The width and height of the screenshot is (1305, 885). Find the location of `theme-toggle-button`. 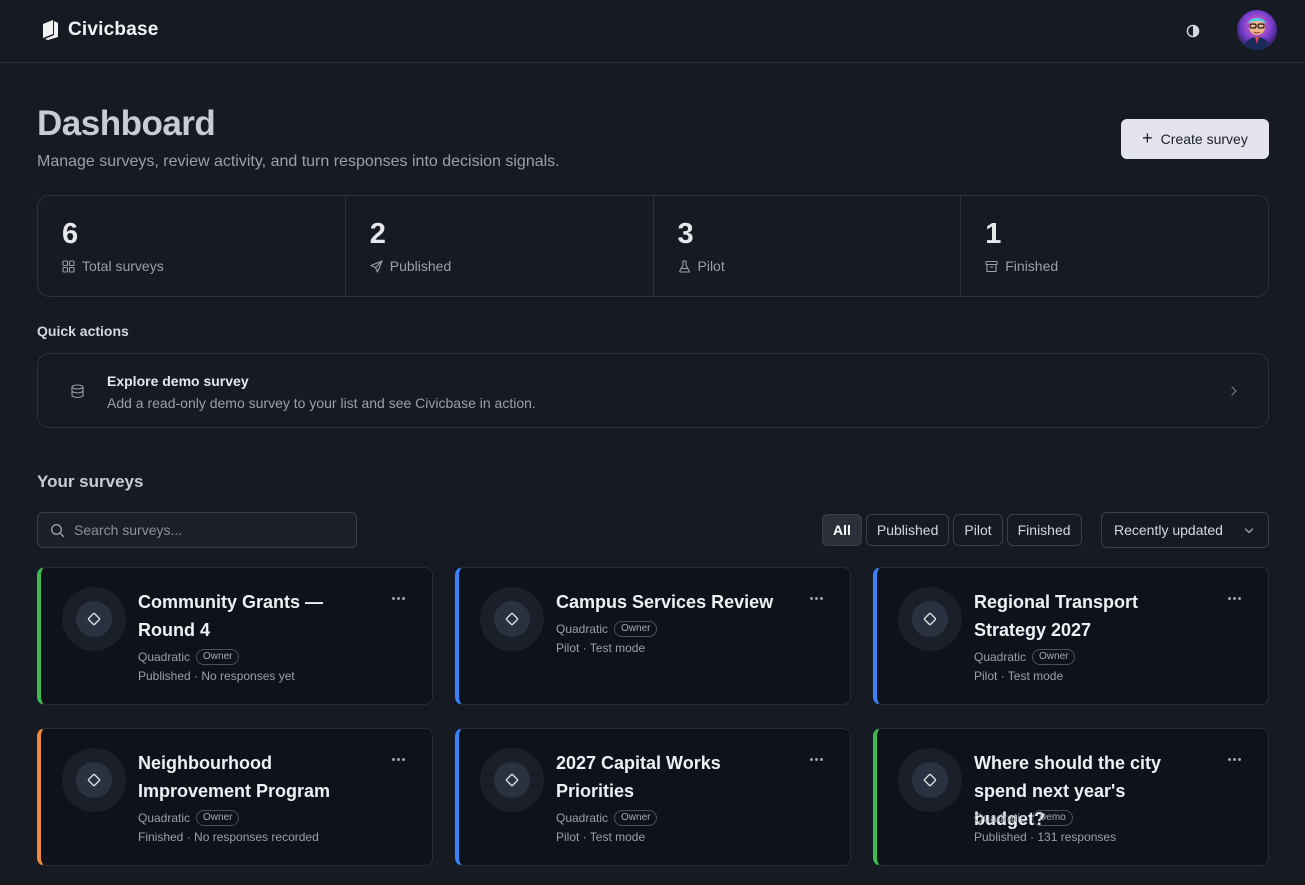

theme-toggle-button is located at coordinates (1193, 31).